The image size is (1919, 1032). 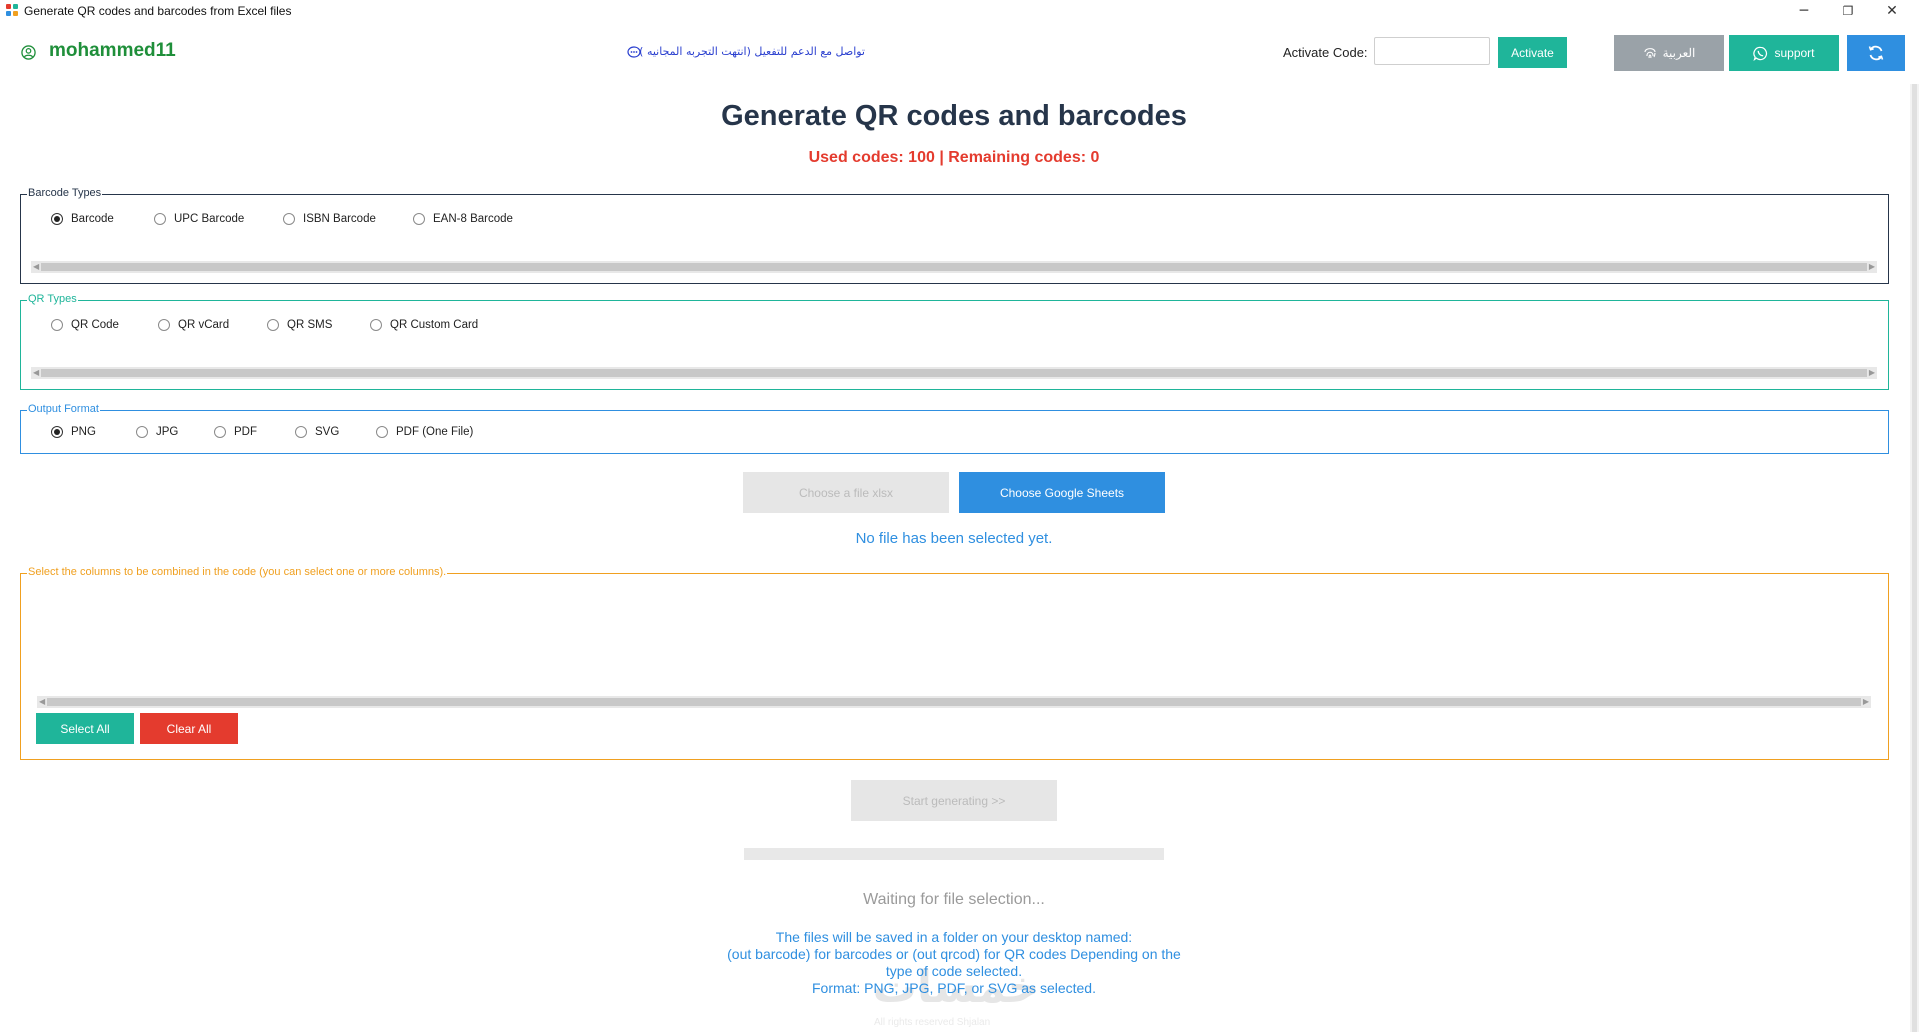 What do you see at coordinates (329, 219) in the screenshot?
I see `radio-isbn-barcode: ISBN Barcode` at bounding box center [329, 219].